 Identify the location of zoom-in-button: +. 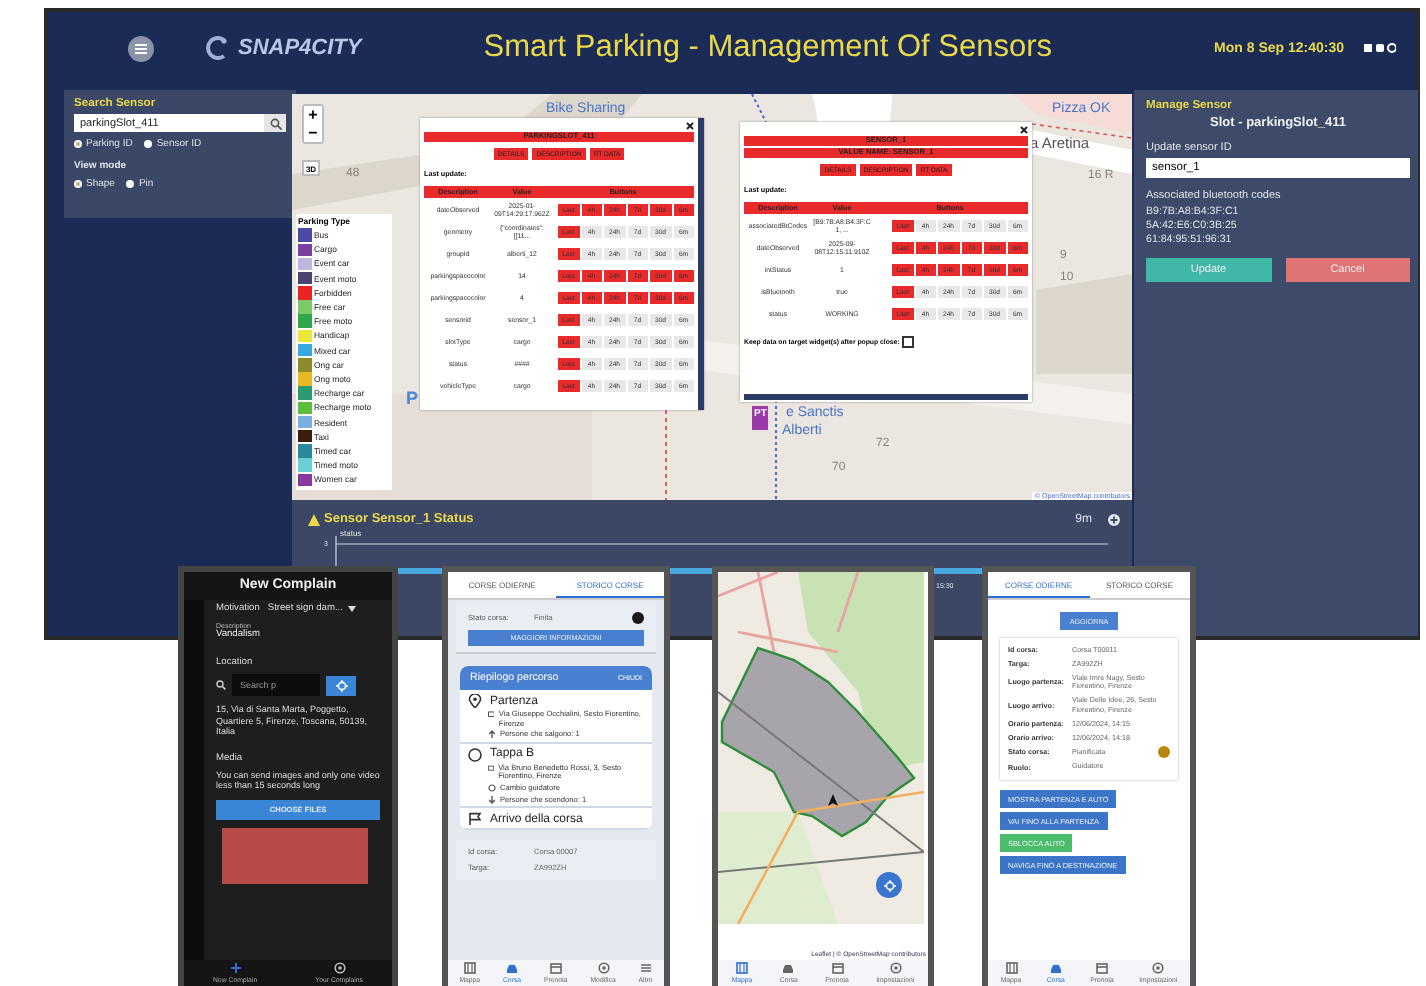
(313, 115).